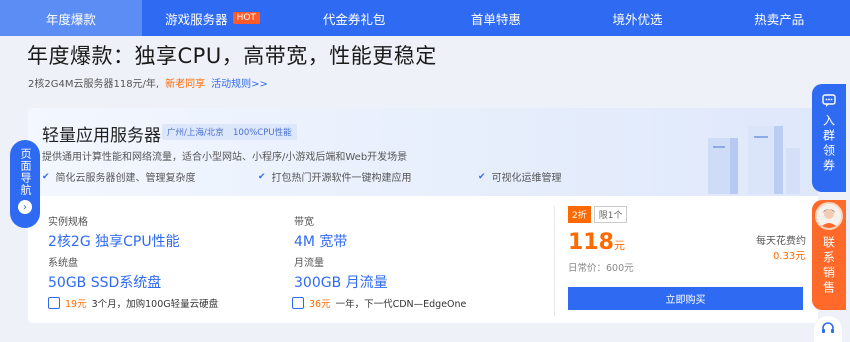 The image size is (850, 342). What do you see at coordinates (232, 56) in the screenshot?
I see `page-title: 年度爆款：独享CPU，高带宽，性能更稳定` at bounding box center [232, 56].